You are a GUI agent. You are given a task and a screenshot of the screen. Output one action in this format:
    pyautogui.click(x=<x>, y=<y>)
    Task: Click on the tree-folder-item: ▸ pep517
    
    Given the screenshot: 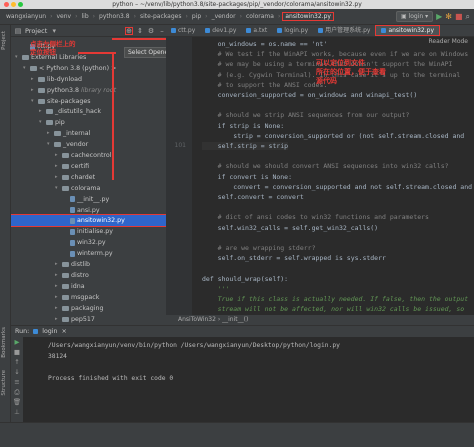 What is the action you would take?
    pyautogui.click(x=88, y=319)
    